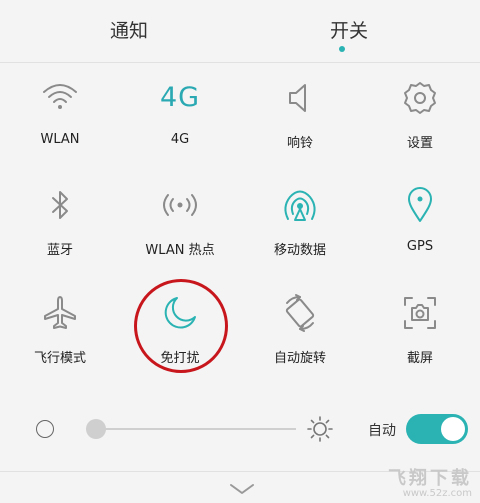  I want to click on brightness-slider, so click(191, 429).